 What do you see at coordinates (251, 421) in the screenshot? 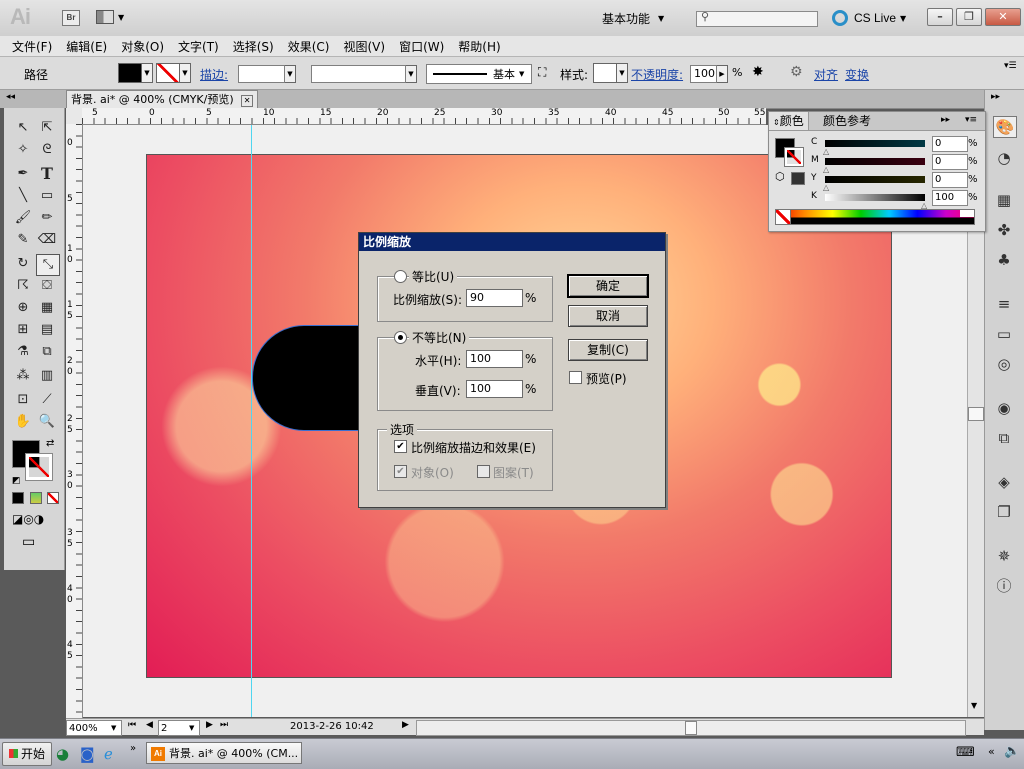
I see `vertical-guide` at bounding box center [251, 421].